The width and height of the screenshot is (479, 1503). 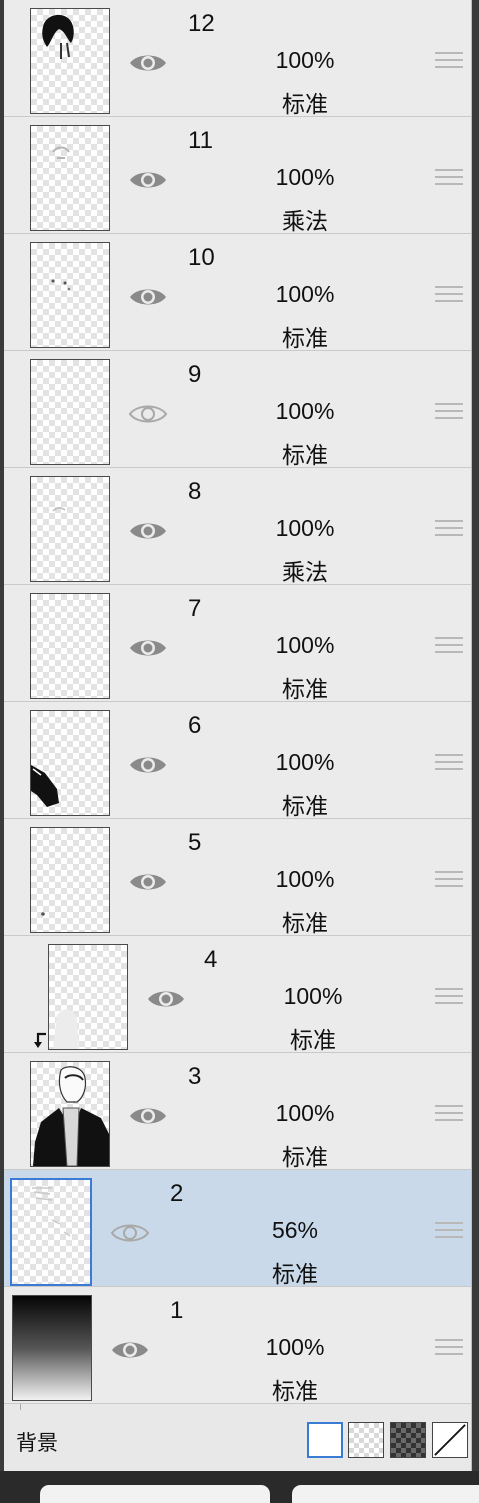 I want to click on layer-row: 7 100% 标准, so click(x=237, y=643).